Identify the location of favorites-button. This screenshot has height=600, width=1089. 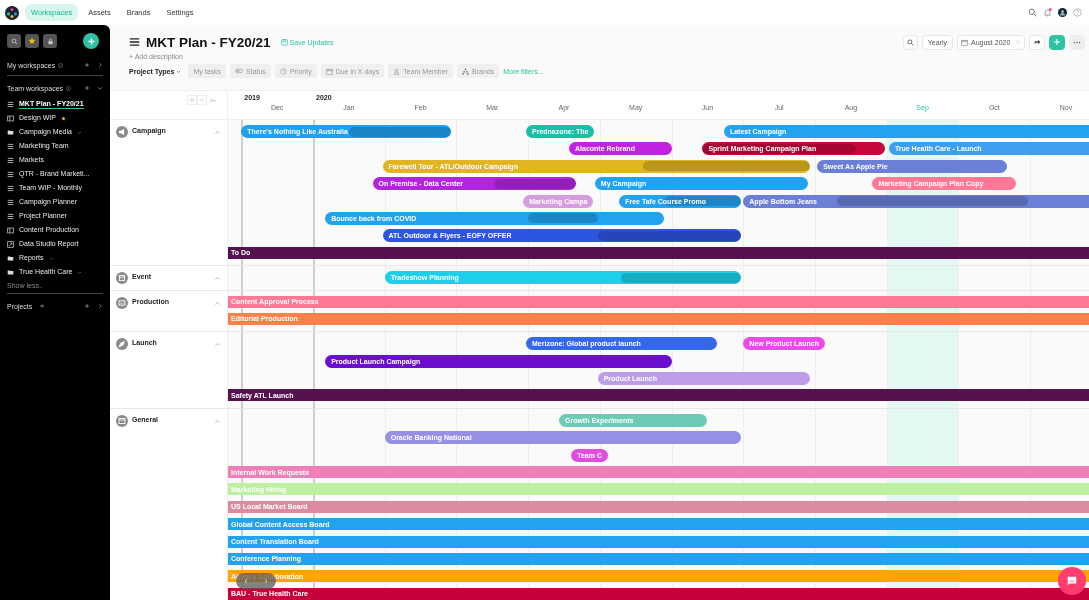
(32, 41).